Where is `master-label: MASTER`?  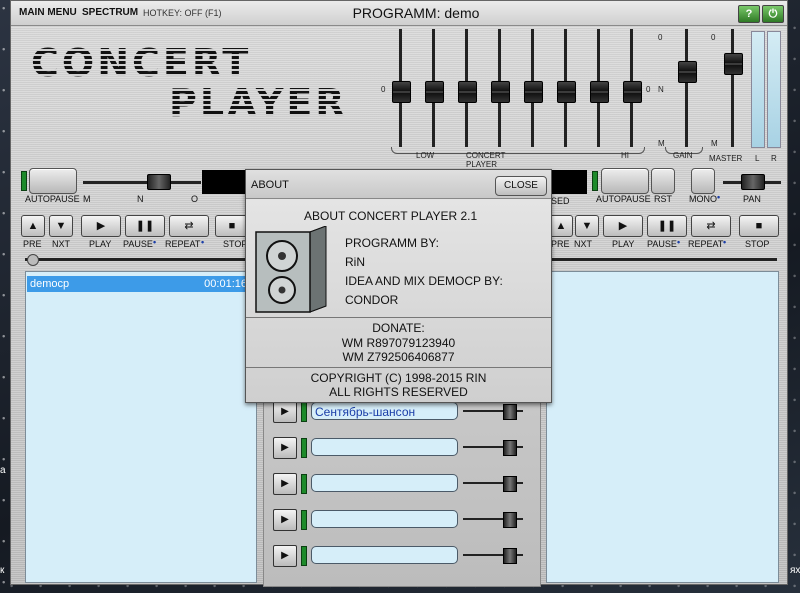
master-label: MASTER is located at coordinates (726, 158).